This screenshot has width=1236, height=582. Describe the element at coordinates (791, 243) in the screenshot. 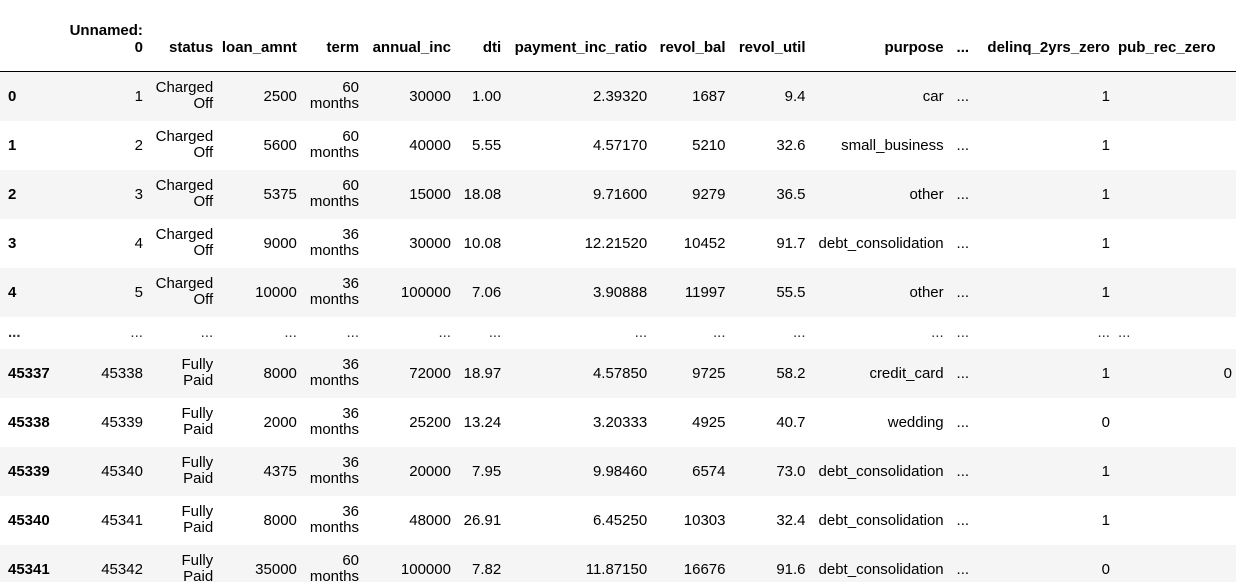

I see `cell-revol-util: 91.7` at that location.